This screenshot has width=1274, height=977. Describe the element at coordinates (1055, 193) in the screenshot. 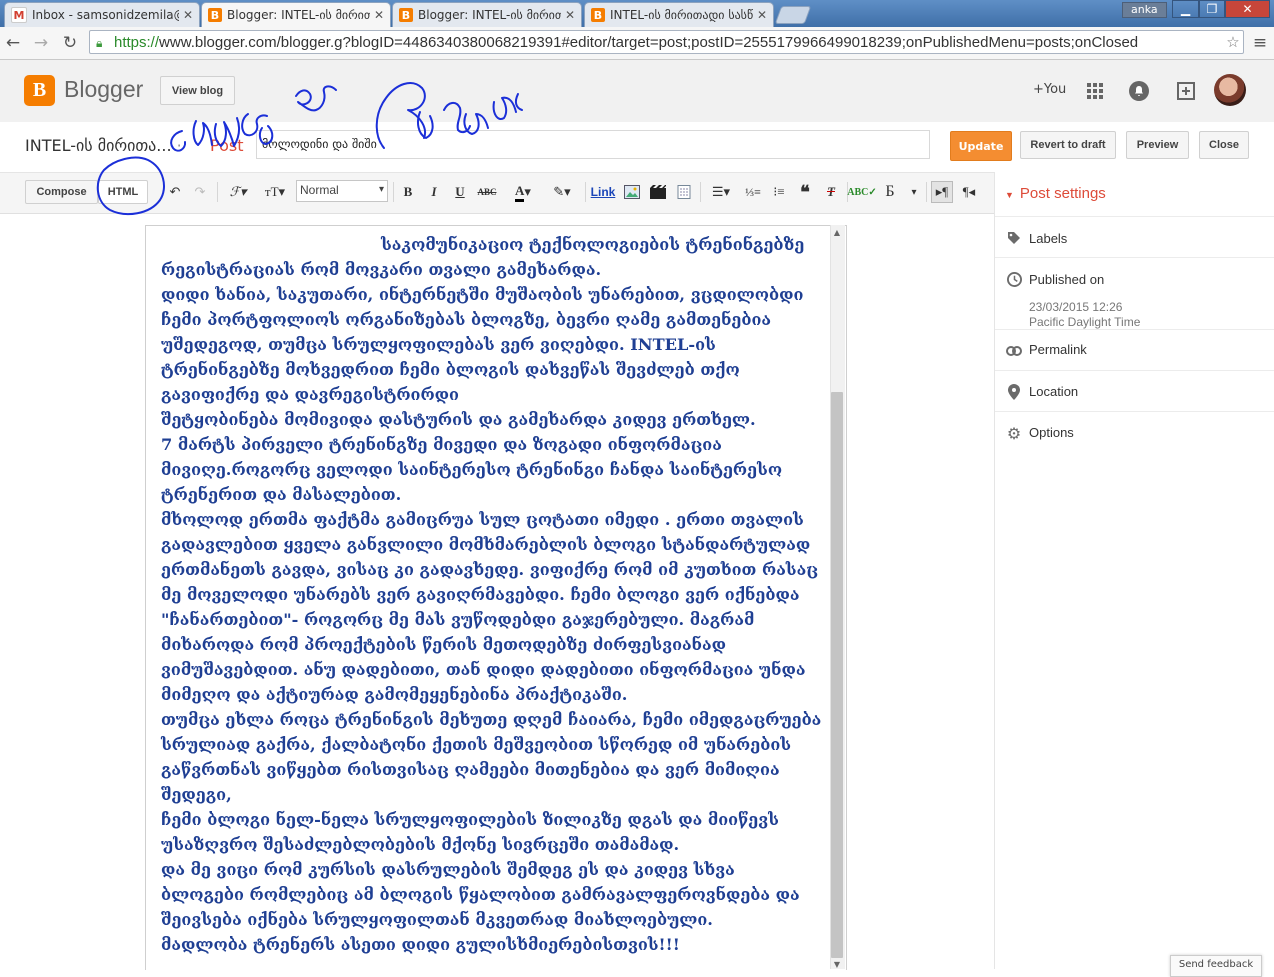

I see `post-settings-heading: ▼ Post settings` at that location.